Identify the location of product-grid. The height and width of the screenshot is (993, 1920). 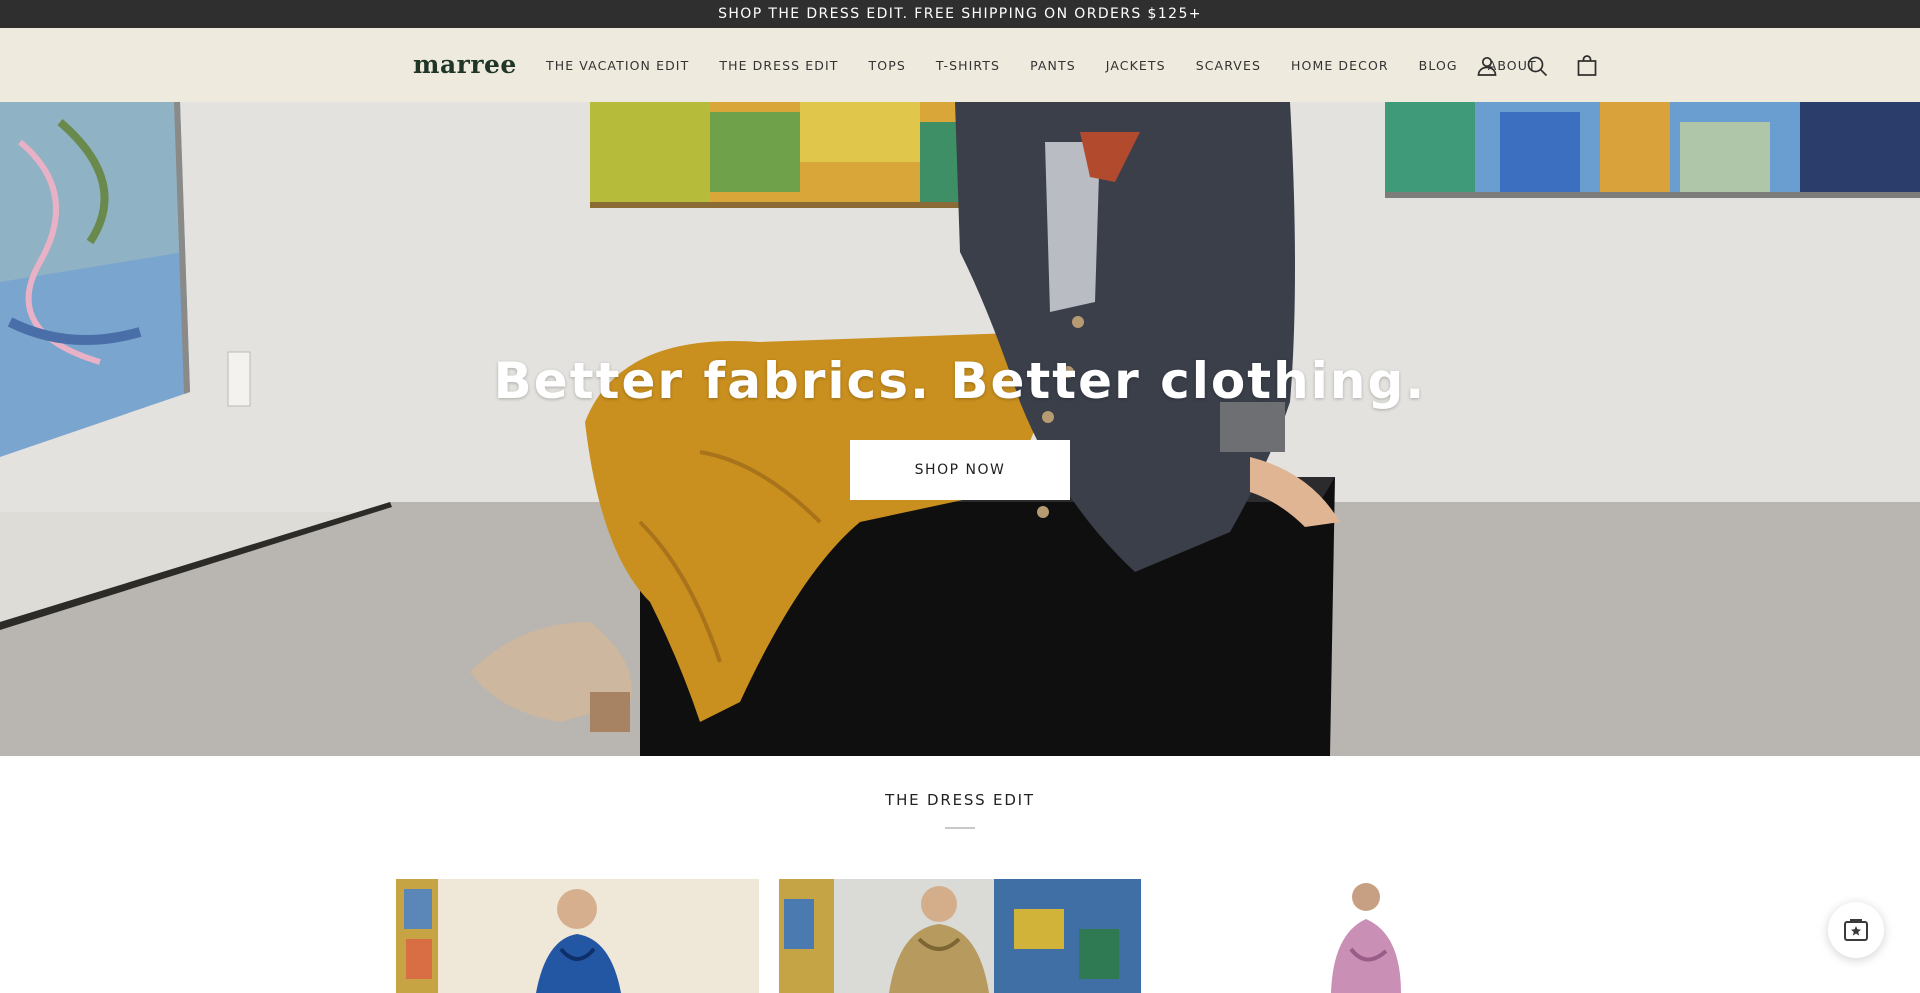
(960, 936).